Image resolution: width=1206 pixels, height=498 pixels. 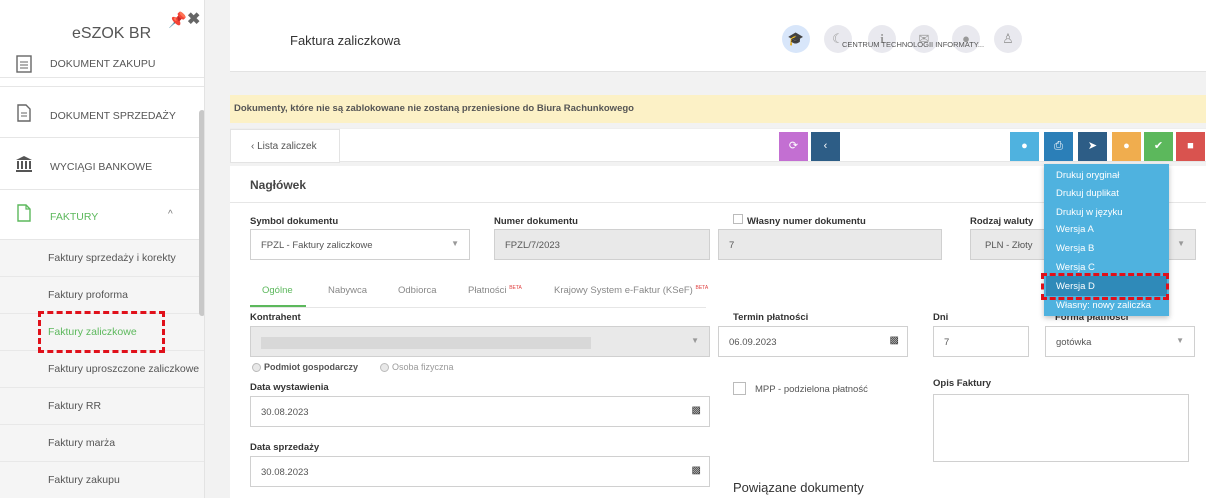 I want to click on radio-label: Osoba fizyczna, so click(x=423, y=367).